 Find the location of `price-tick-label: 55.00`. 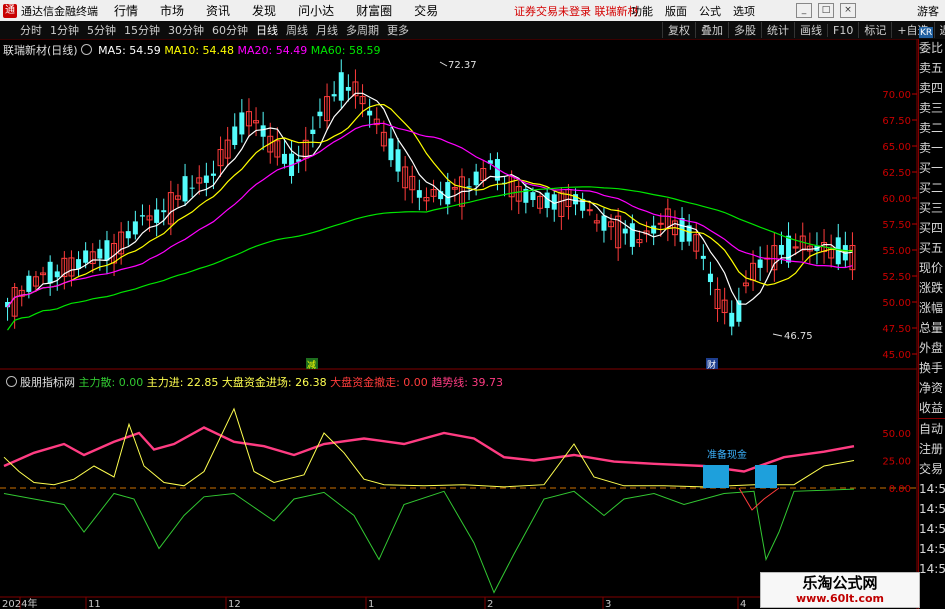

price-tick-label: 55.00 is located at coordinates (896, 251).